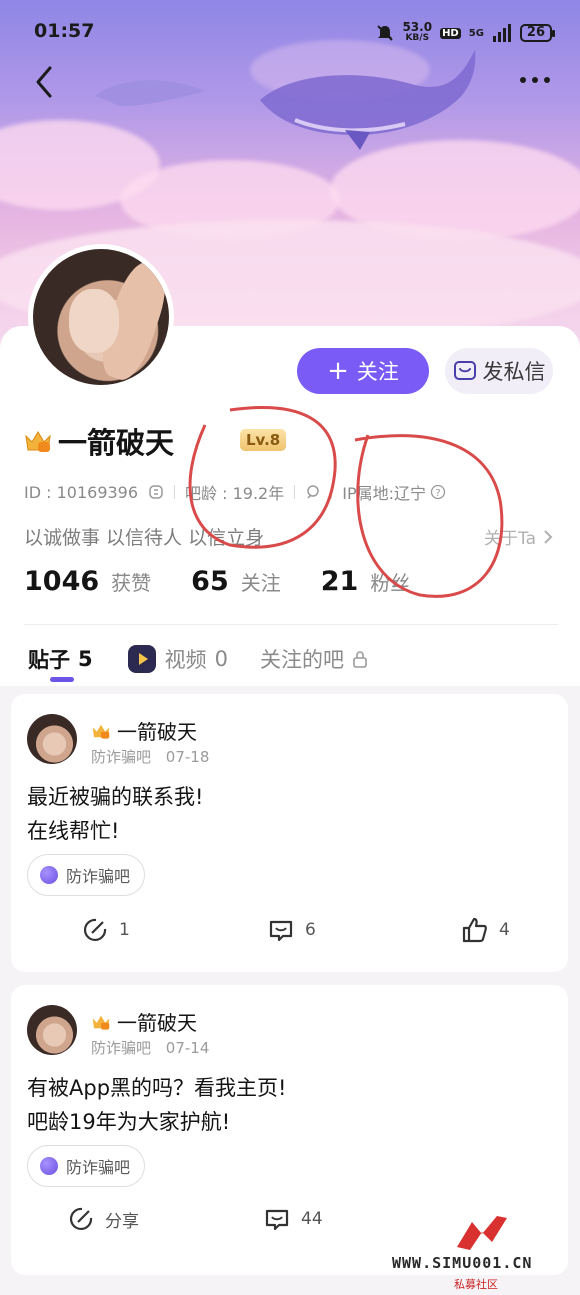  What do you see at coordinates (462, 1263) in the screenshot?
I see `watermark-url: WWW.SIMU001.CN` at bounding box center [462, 1263].